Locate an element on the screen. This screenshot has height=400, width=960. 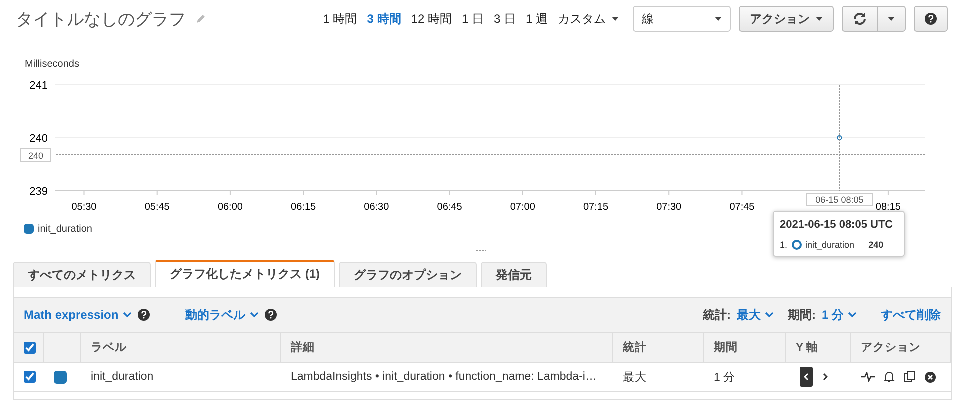
tick-label: 239 is located at coordinates (39, 192).